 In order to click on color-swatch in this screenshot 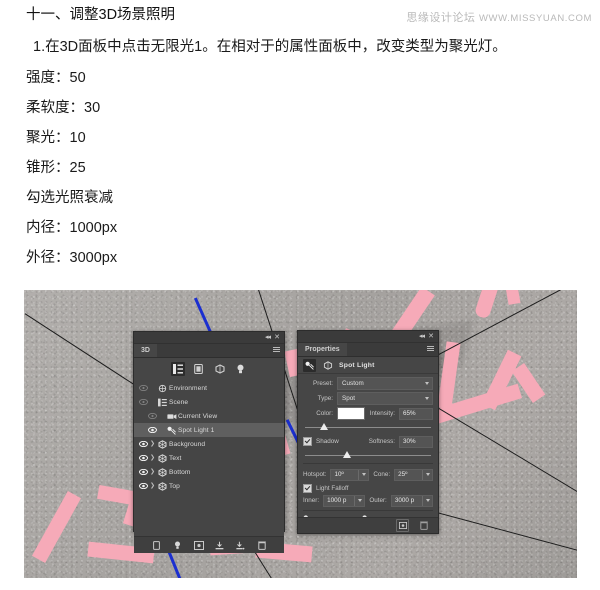, I will do `click(351, 413)`.